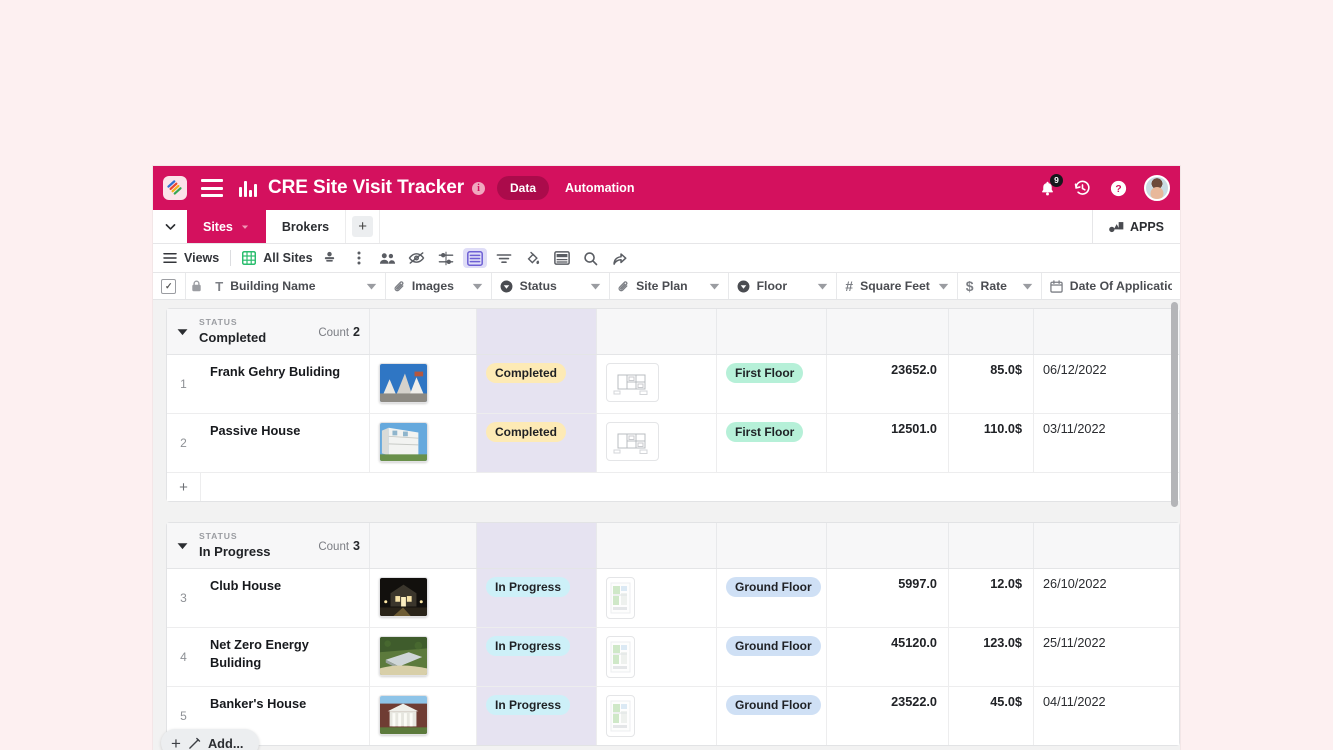 This screenshot has height=750, width=1333. What do you see at coordinates (1104, 657) in the screenshot?
I see `cell-date: 25/11/2022` at bounding box center [1104, 657].